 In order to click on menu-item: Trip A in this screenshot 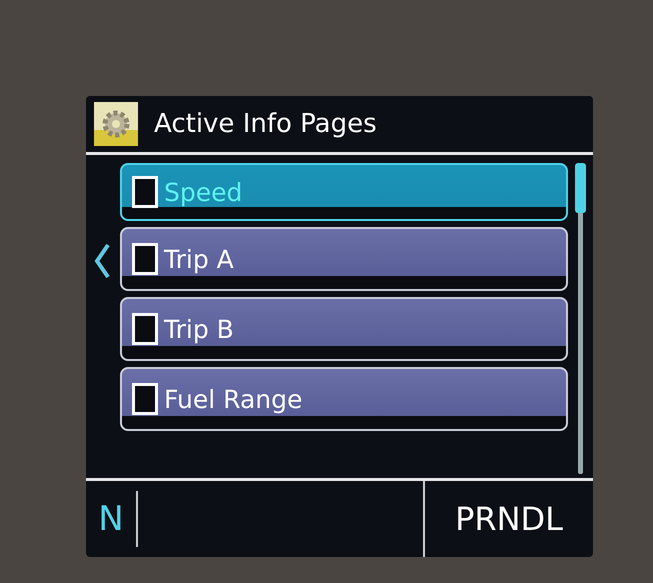, I will do `click(344, 259)`.